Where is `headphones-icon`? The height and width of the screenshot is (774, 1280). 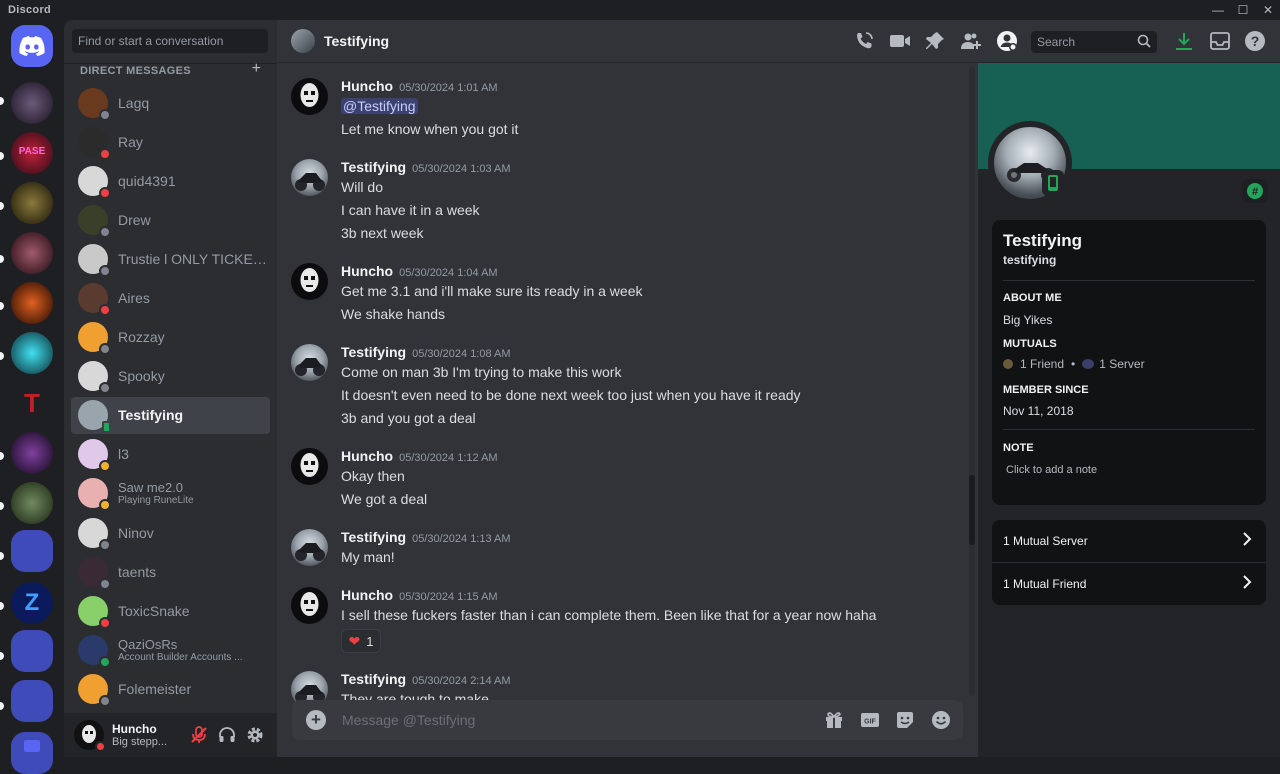
headphones-icon is located at coordinates (227, 737).